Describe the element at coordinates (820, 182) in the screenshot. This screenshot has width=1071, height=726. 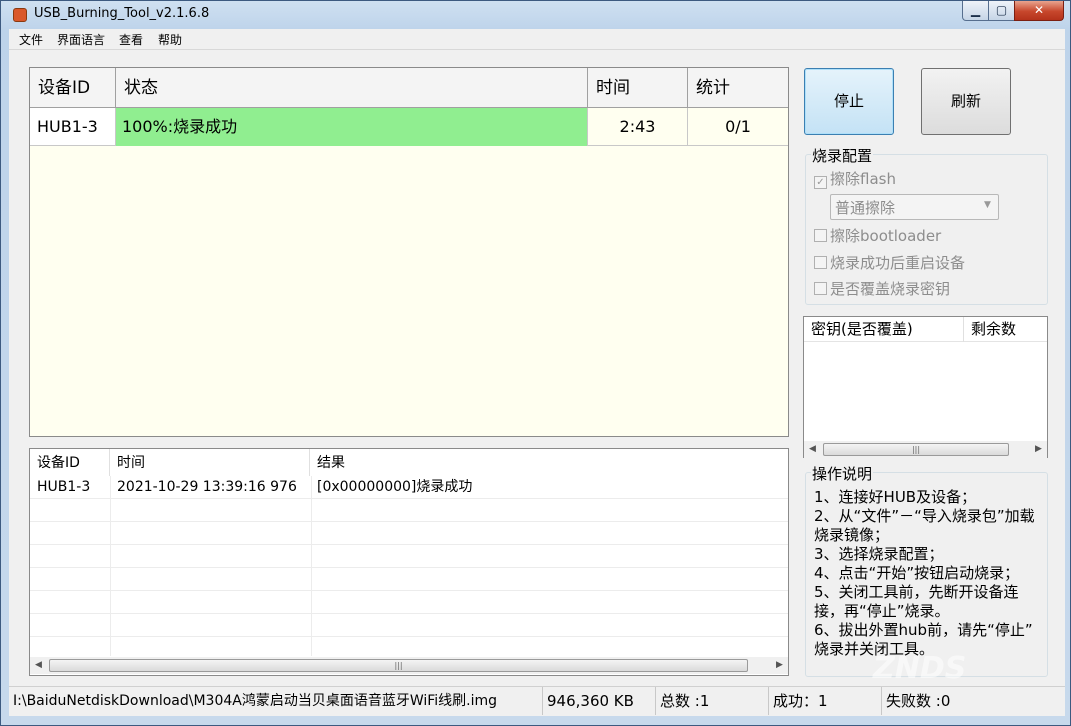
I see `checkbox-checked-icon: ✓` at that location.